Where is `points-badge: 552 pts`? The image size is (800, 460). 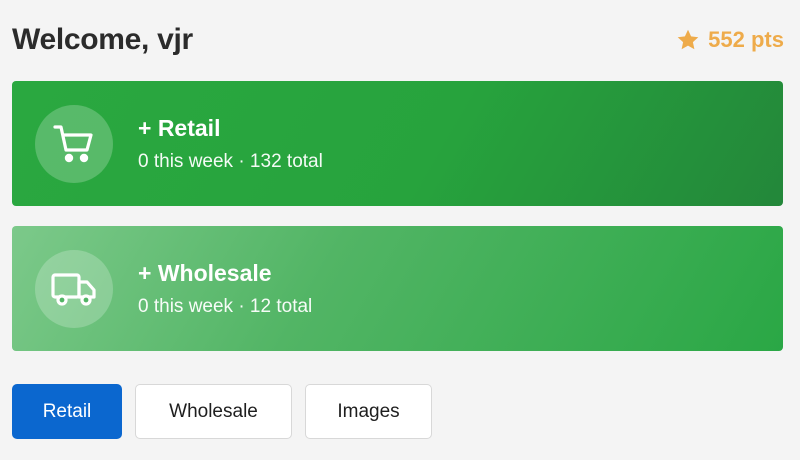 points-badge: 552 pts is located at coordinates (730, 40).